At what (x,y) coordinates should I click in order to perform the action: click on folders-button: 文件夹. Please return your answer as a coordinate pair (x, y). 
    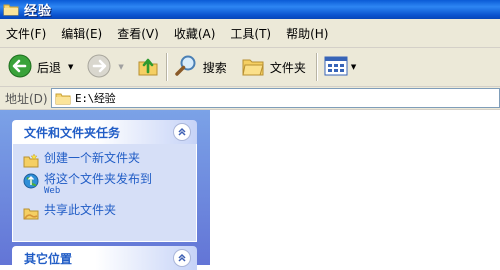
    Looking at the image, I should click on (273, 67).